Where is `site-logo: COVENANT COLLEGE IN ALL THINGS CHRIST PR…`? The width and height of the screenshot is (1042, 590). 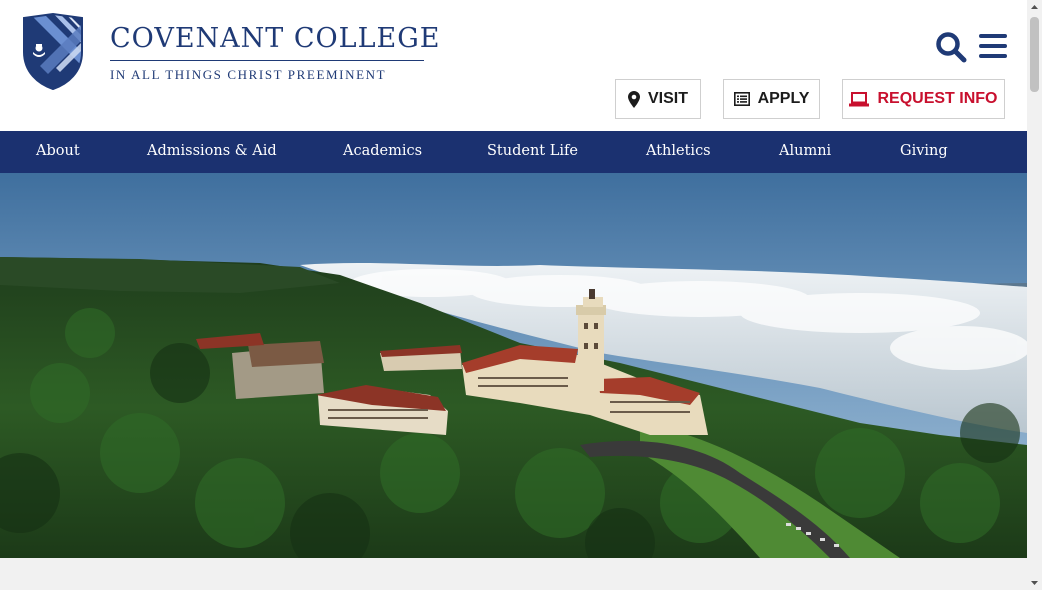 site-logo: COVENANT COLLEGE IN ALL THINGS CHRIST PR… is located at coordinates (230, 51).